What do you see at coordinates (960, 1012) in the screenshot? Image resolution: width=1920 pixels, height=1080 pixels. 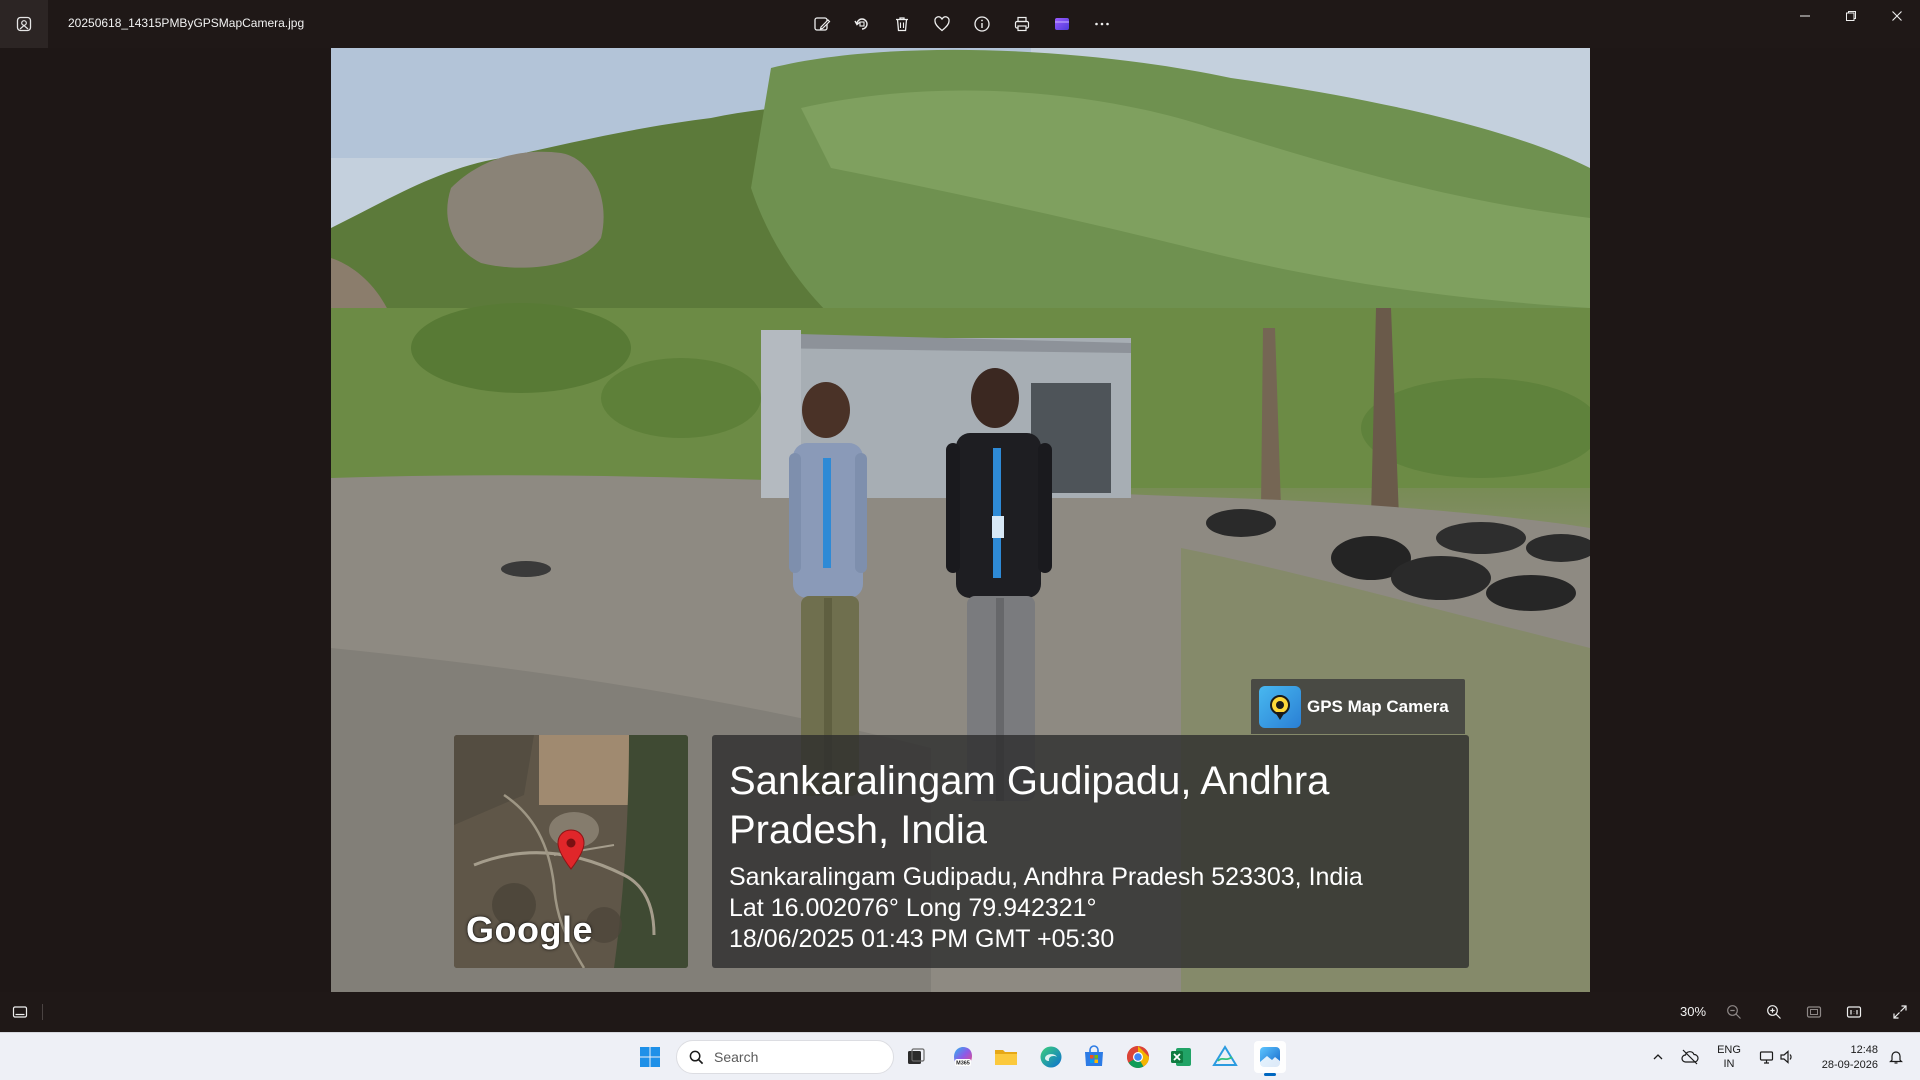 I see `viewer-bottom-bar: 30%` at bounding box center [960, 1012].